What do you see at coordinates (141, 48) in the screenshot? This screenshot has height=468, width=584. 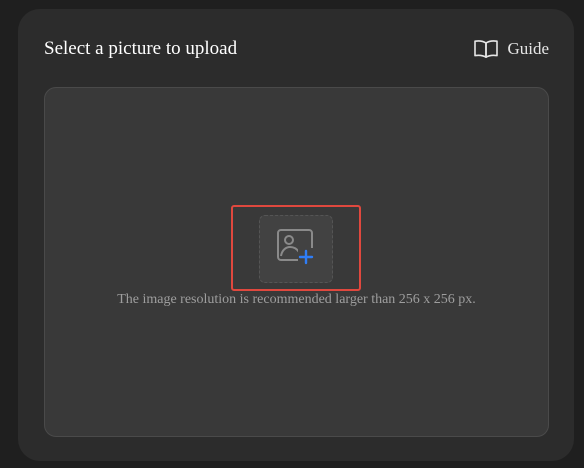 I see `page-title: Select a picture to upload` at bounding box center [141, 48].